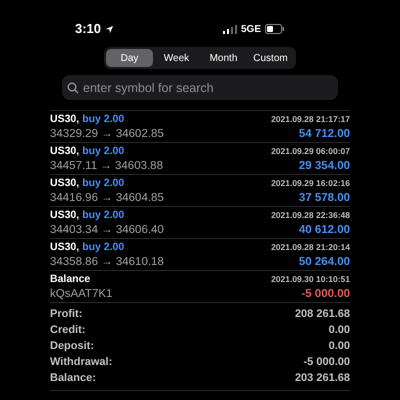  I want to click on deal-time: 2021.09.28 22:36:48, so click(310, 215).